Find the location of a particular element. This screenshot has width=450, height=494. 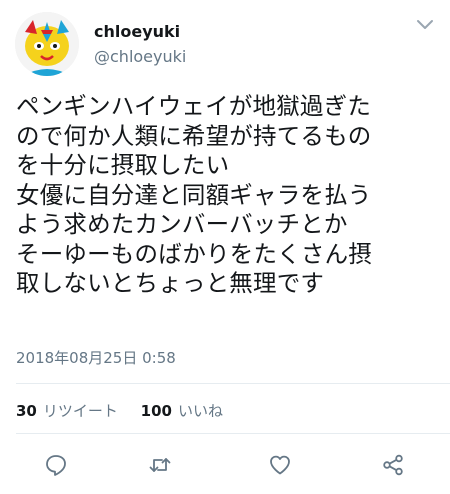

tweet-stats: 30 リツイート 100 いいね is located at coordinates (128, 410).